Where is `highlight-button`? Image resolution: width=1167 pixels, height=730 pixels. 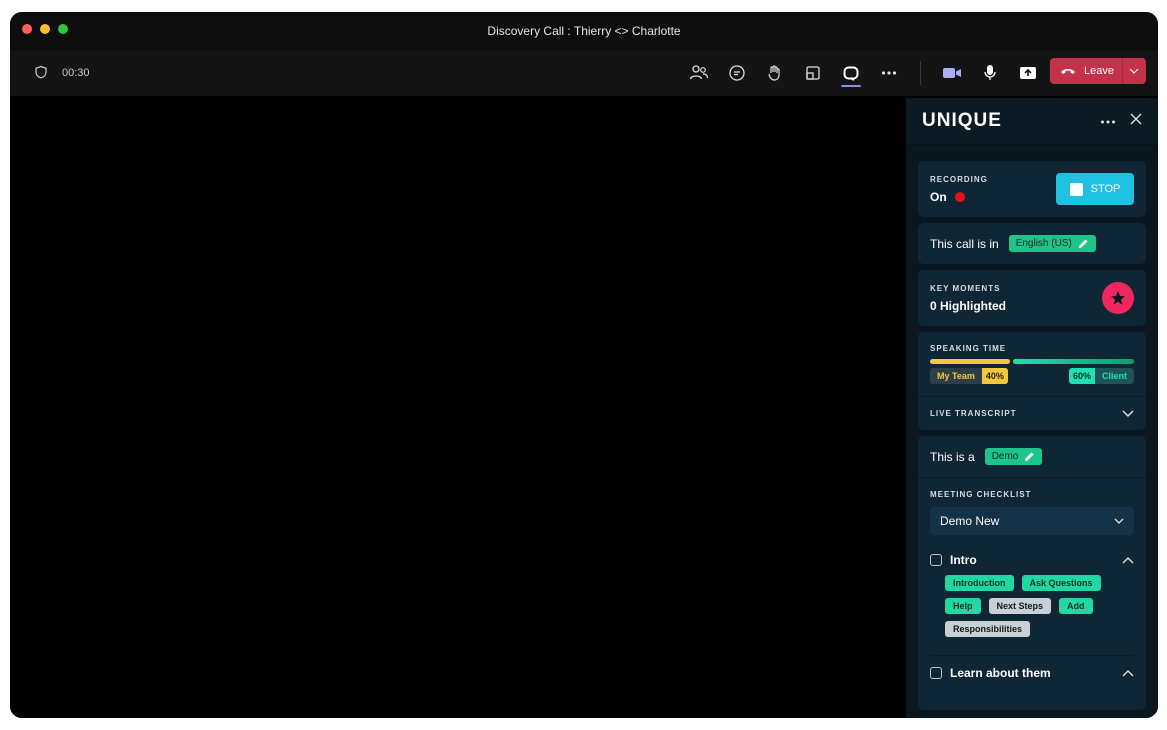 highlight-button is located at coordinates (1118, 298).